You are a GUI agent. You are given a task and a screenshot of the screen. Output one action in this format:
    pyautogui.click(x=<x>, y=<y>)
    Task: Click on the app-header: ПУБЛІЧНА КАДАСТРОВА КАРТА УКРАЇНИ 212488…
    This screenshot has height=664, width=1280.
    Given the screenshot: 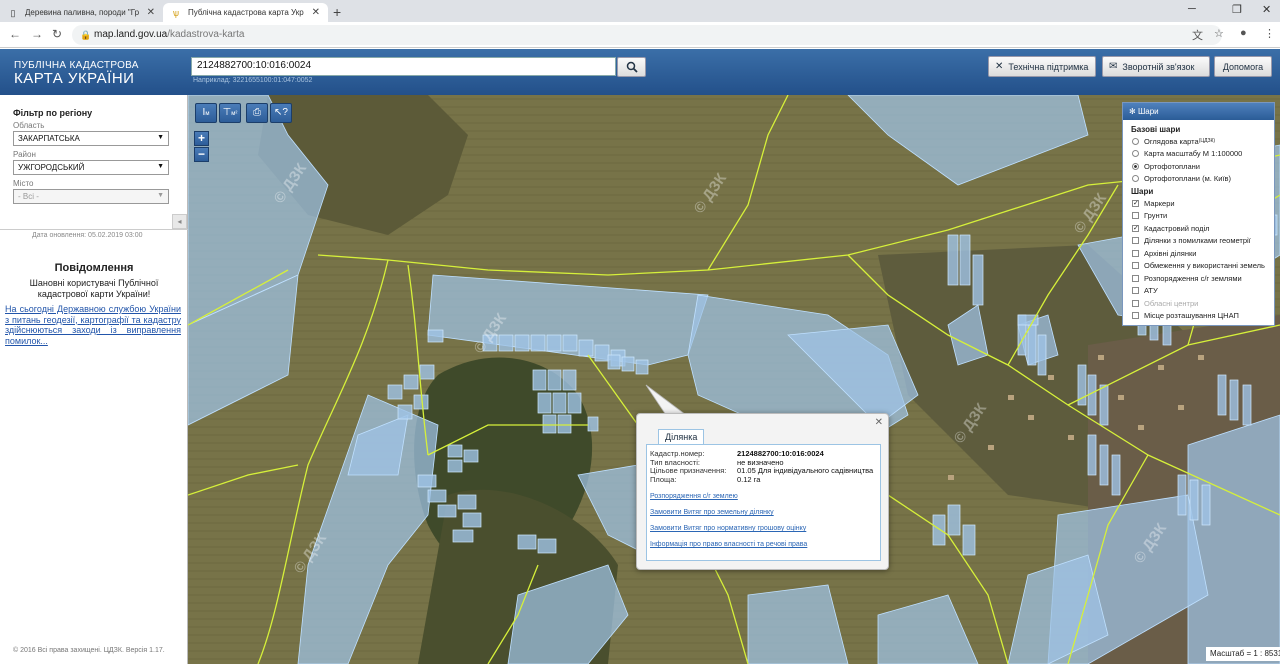 What is the action you would take?
    pyautogui.click(x=640, y=72)
    